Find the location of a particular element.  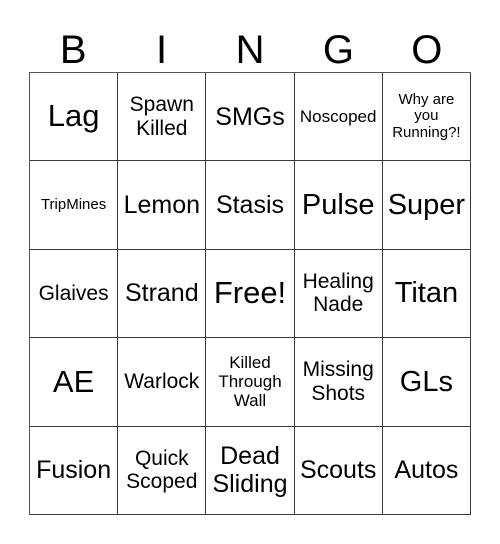

bingo-cell-r4-c2: Warlock is located at coordinates (162, 382).